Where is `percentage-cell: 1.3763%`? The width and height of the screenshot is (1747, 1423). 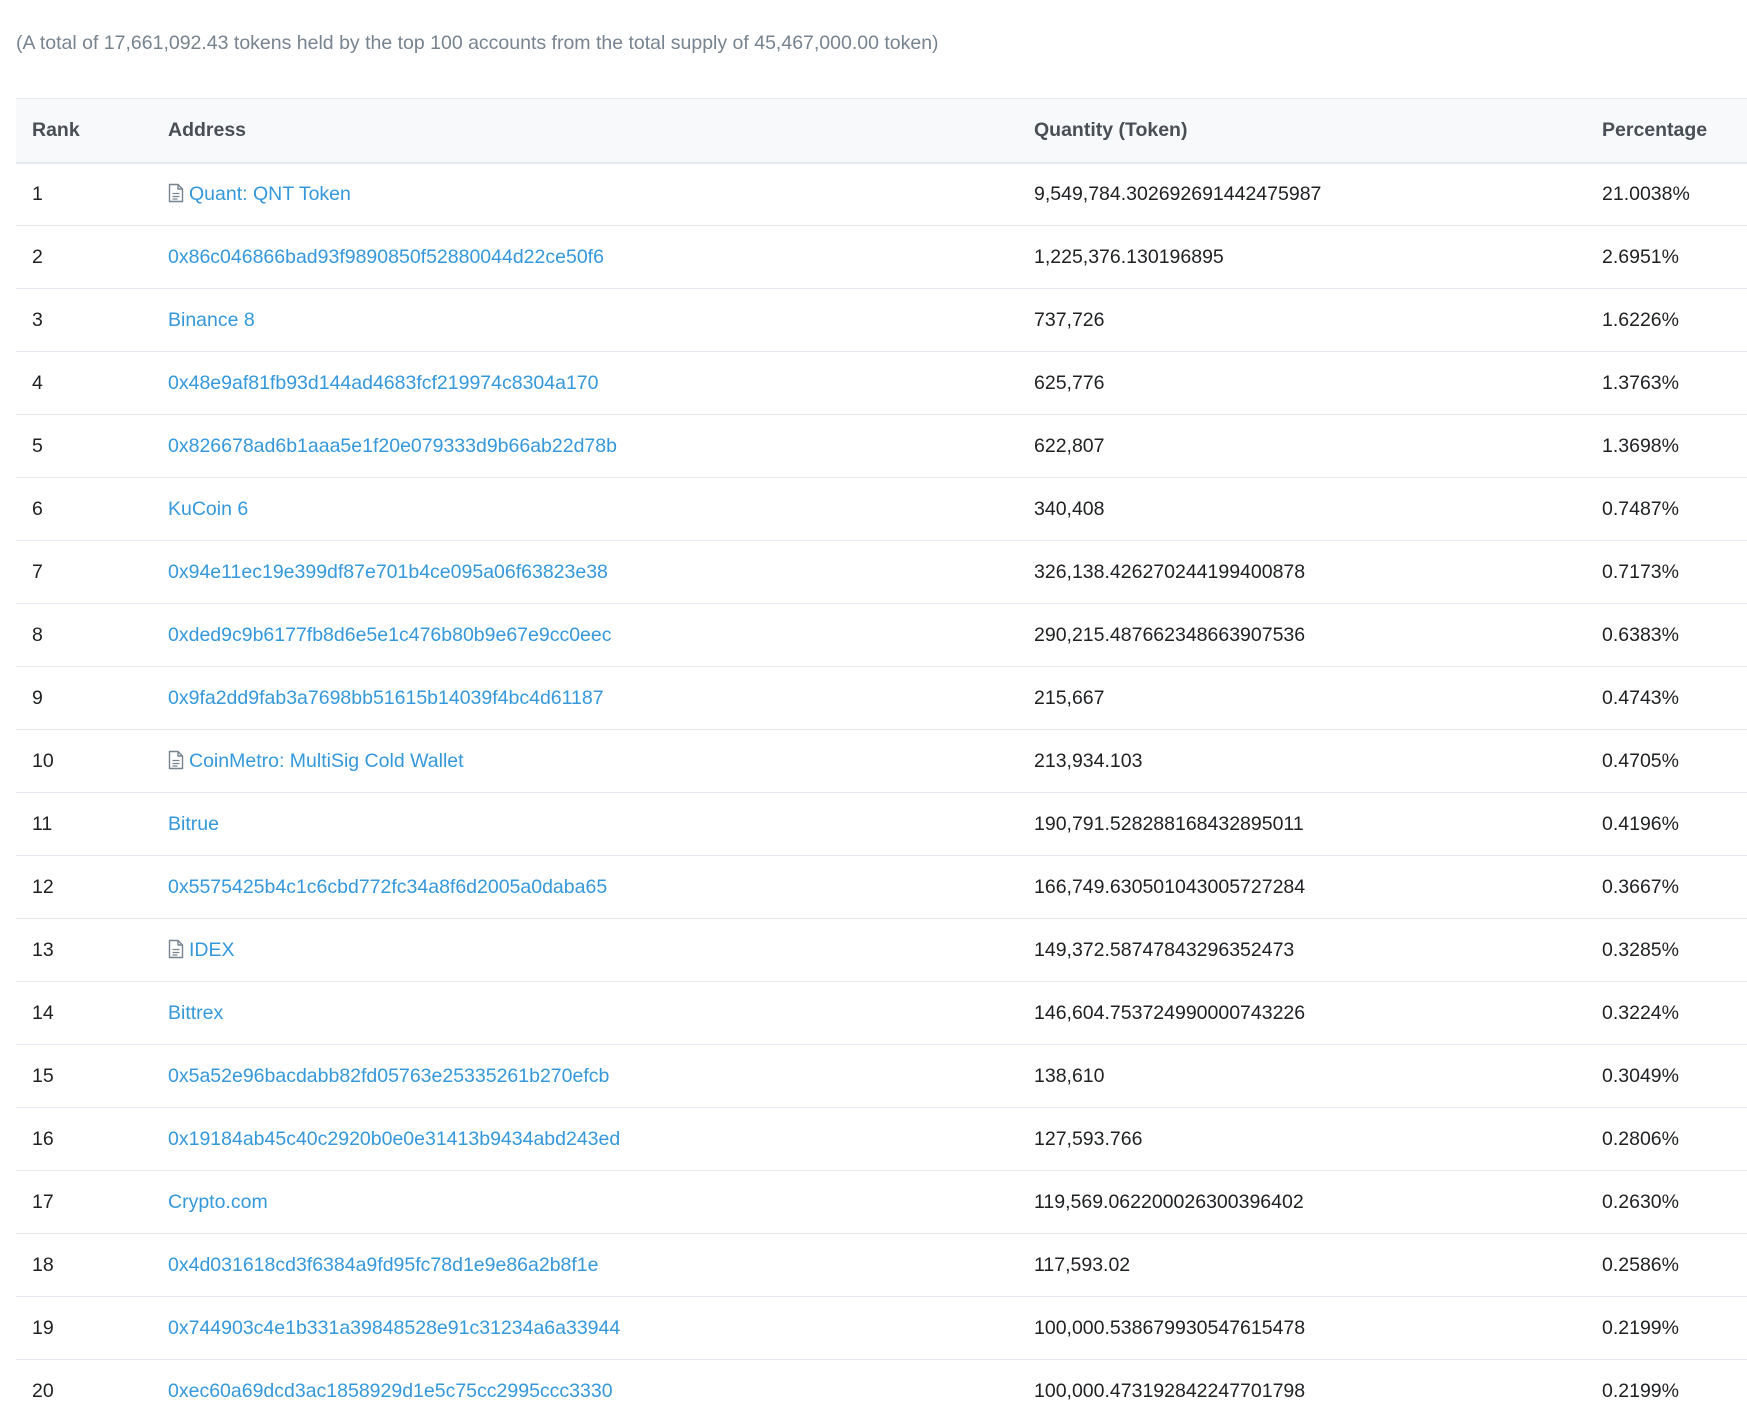
percentage-cell: 1.3763% is located at coordinates (1666, 383).